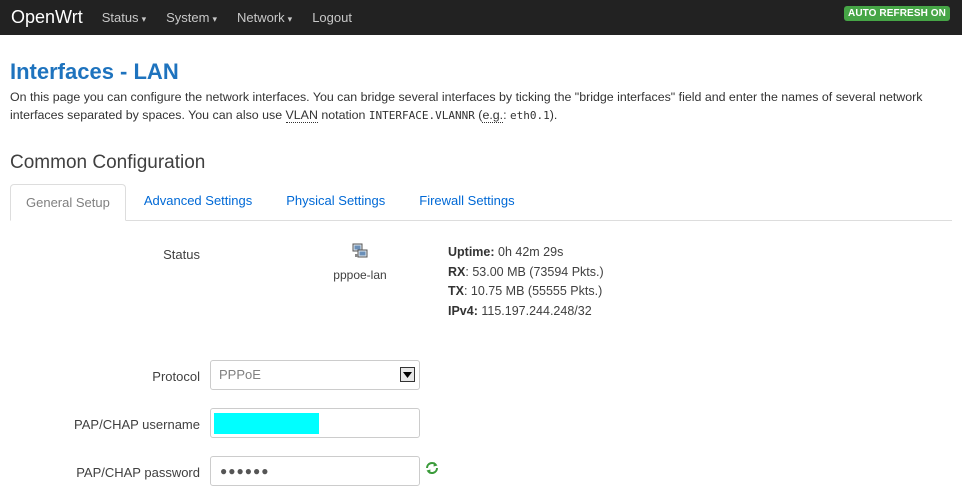 This screenshot has width=962, height=504. Describe the element at coordinates (315, 375) in the screenshot. I see `protocol-select: PPPoE` at that location.